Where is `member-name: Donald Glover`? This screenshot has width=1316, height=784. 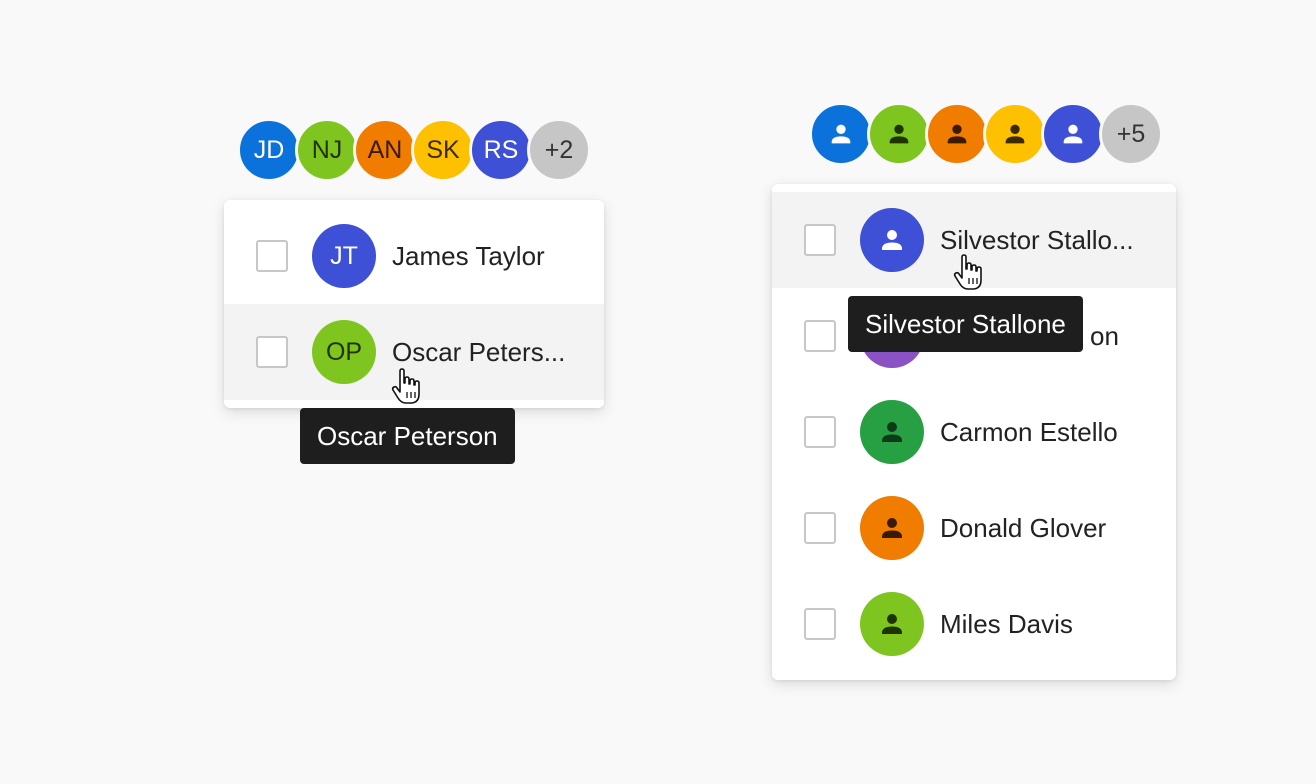
member-name: Donald Glover is located at coordinates (1023, 528).